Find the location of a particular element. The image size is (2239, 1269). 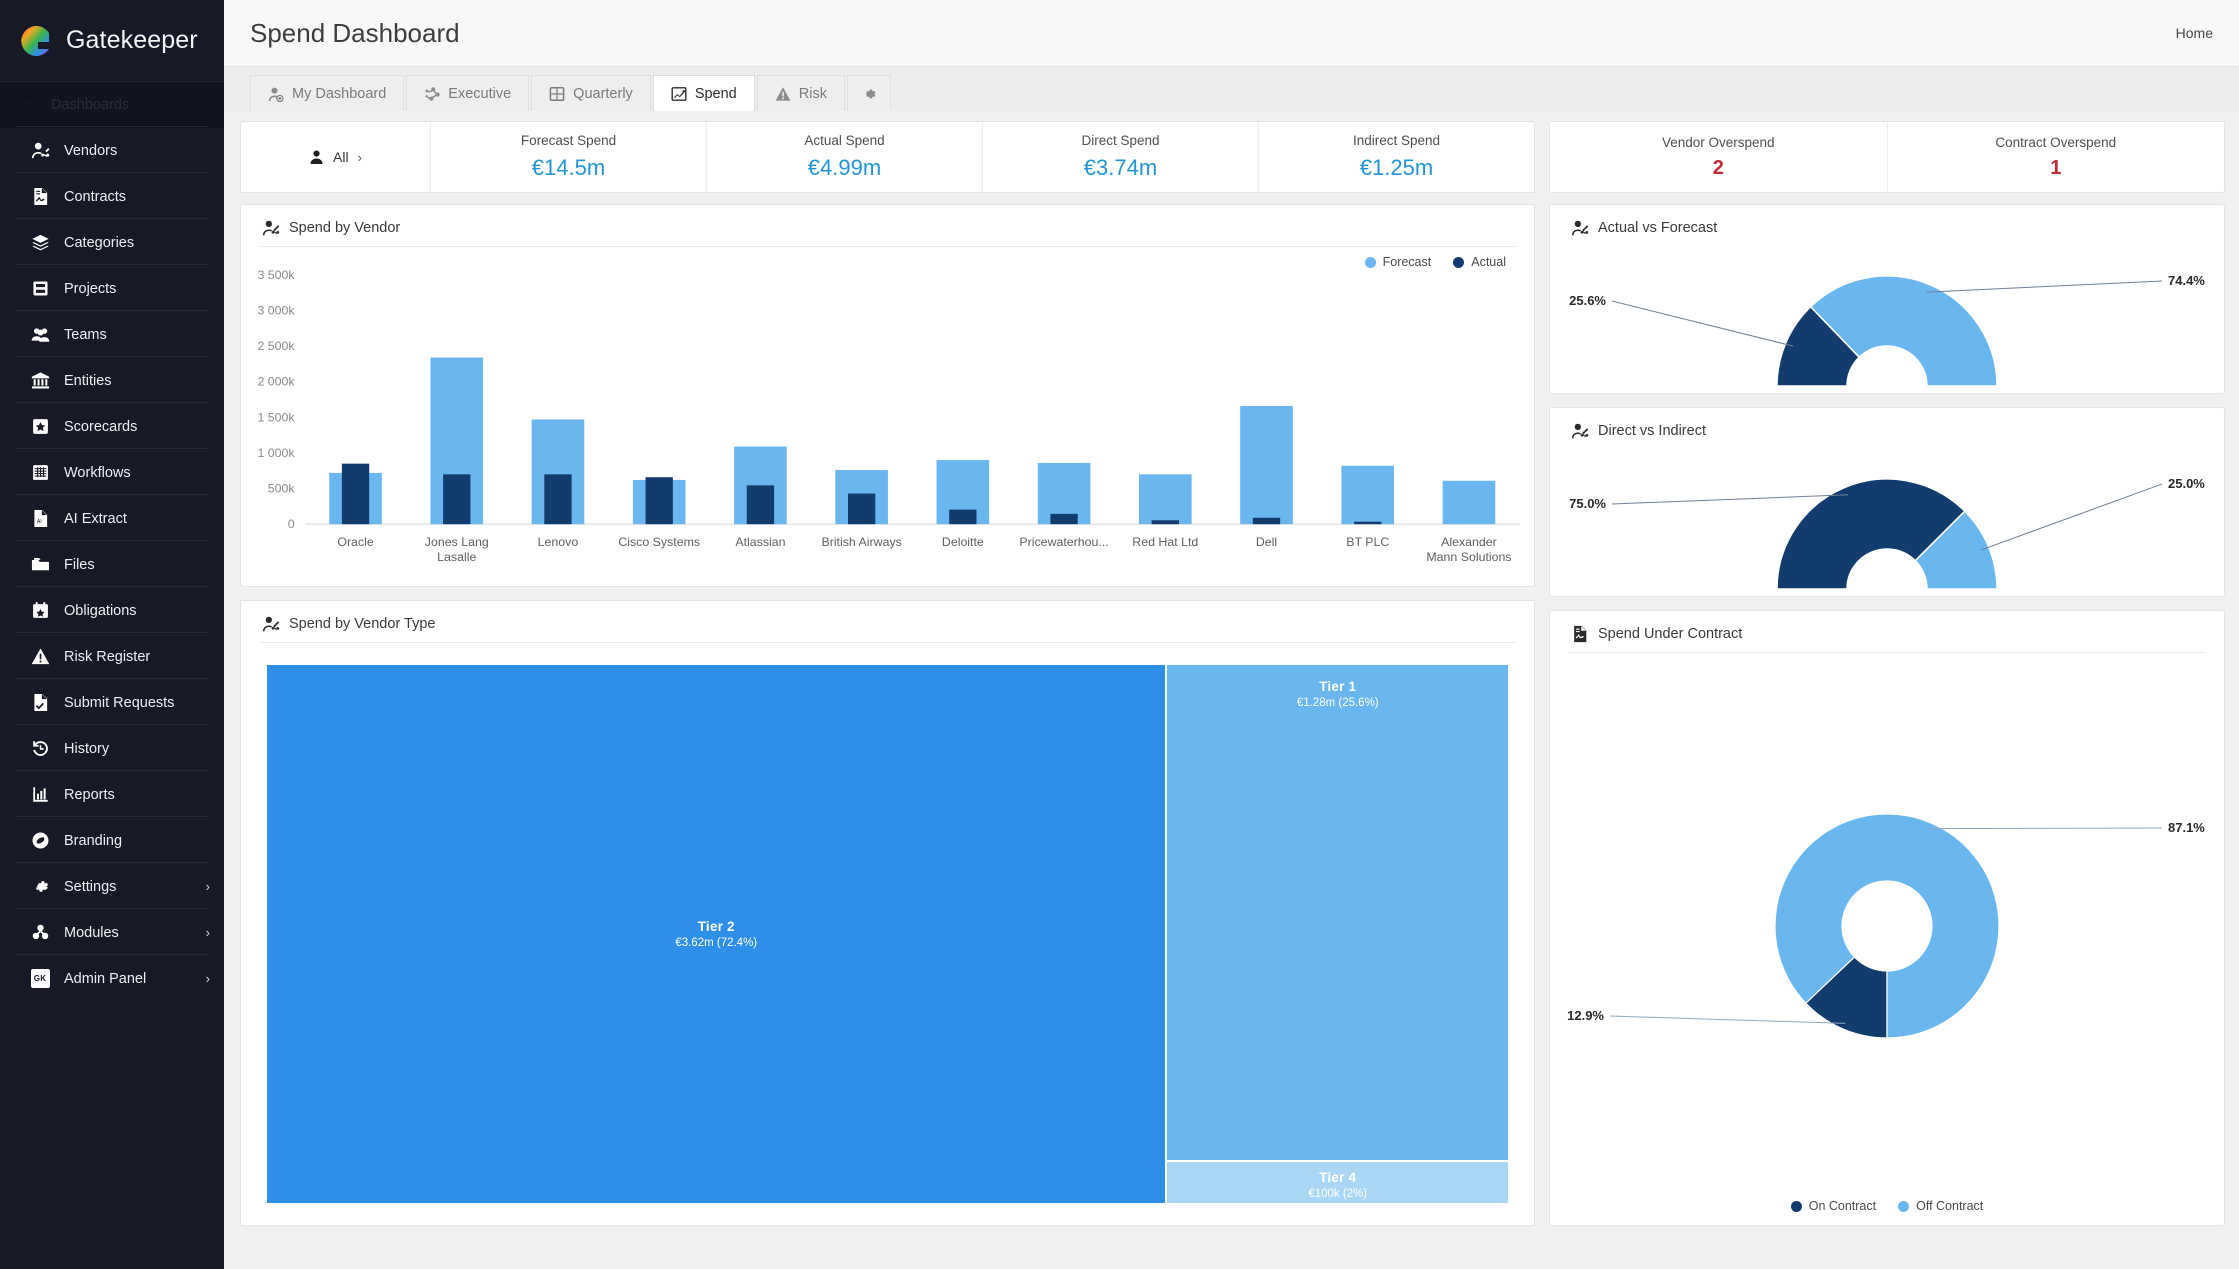

x-axis-tick: BT PLC is located at coordinates (1367, 542).